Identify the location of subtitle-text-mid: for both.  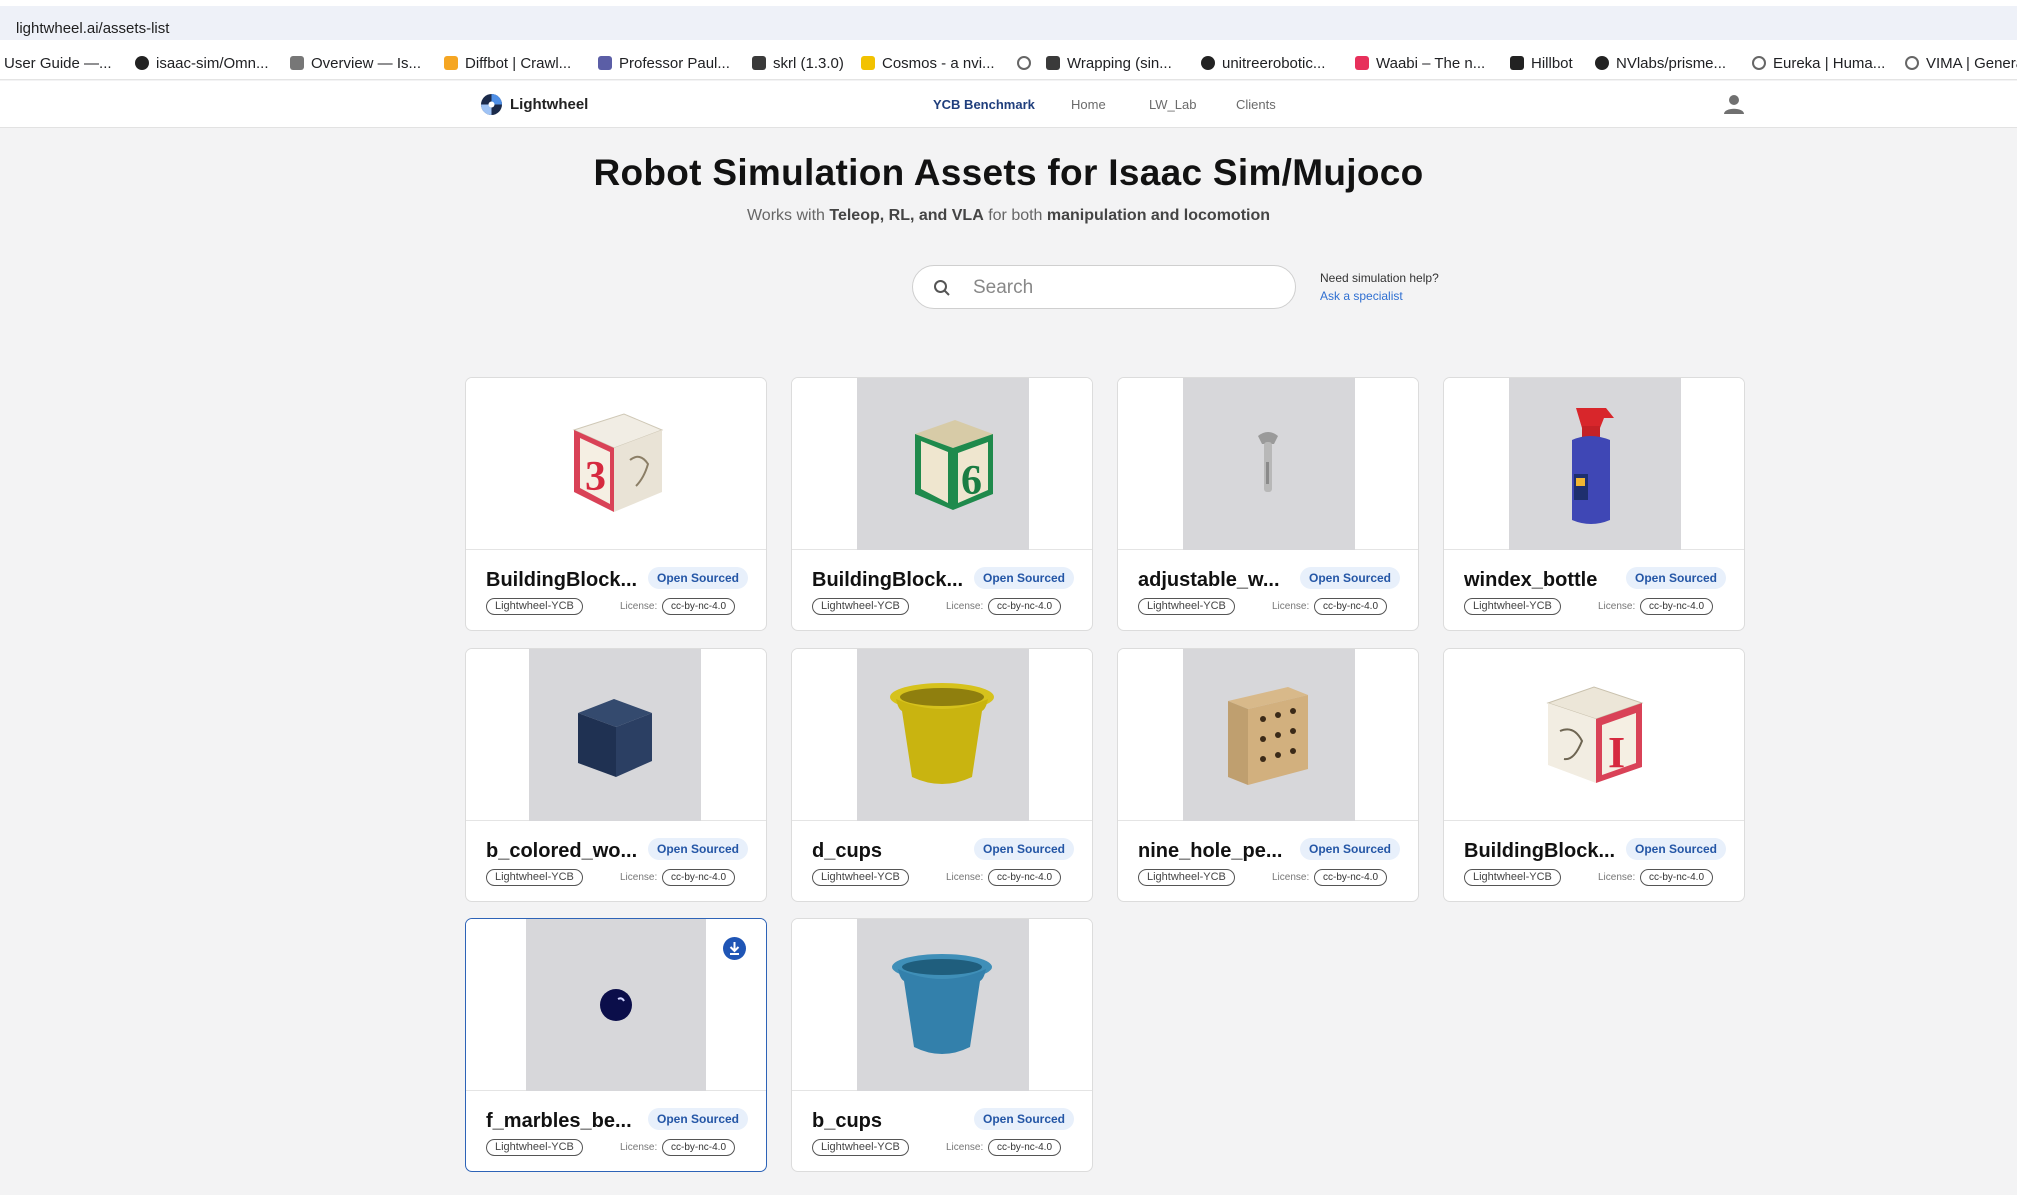
(1015, 215).